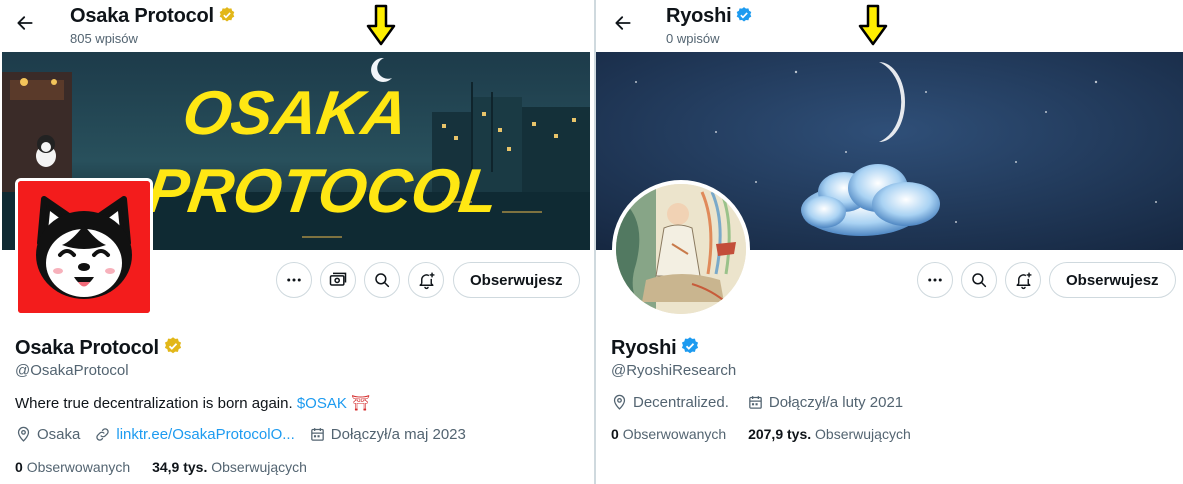  What do you see at coordinates (104, 38) in the screenshot?
I see `posts-count: 805 wpisów` at bounding box center [104, 38].